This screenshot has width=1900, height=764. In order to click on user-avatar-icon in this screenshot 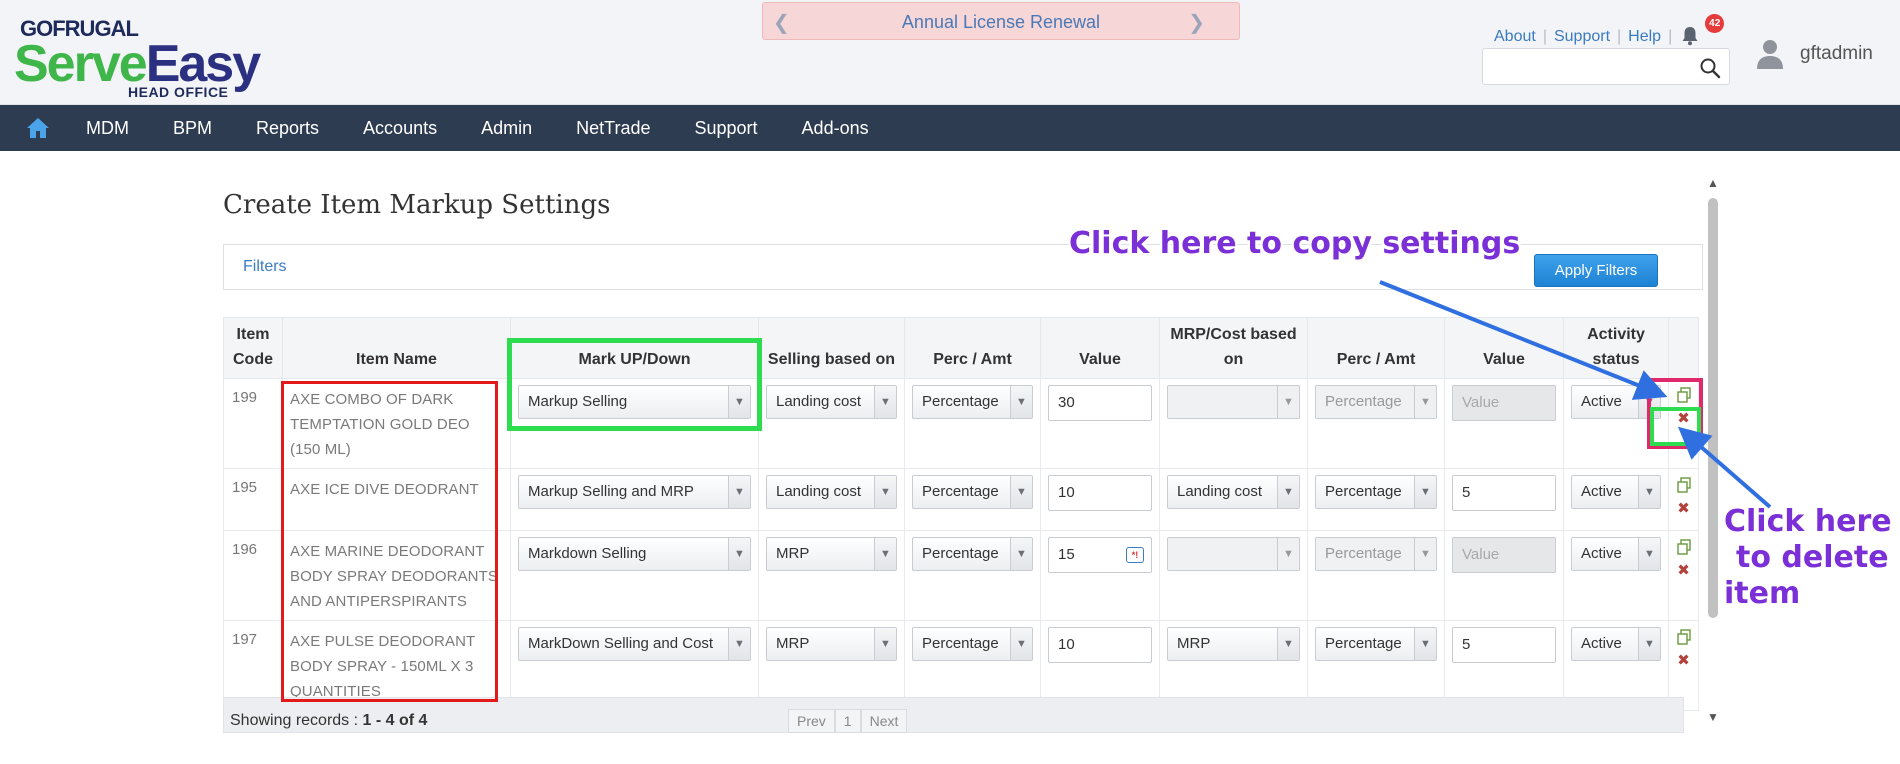, I will do `click(1770, 54)`.